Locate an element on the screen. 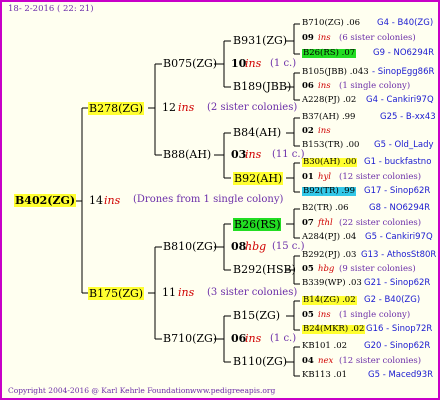 This screenshot has height=400, width=440. gen1-ins-0: ins is located at coordinates (186, 107).